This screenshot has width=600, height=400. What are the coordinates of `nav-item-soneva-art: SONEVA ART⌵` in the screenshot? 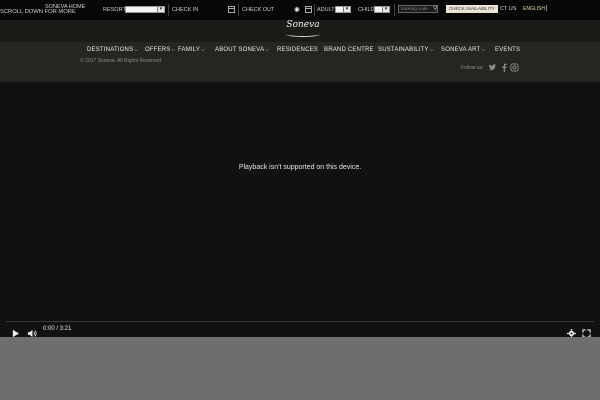 It's located at (463, 50).